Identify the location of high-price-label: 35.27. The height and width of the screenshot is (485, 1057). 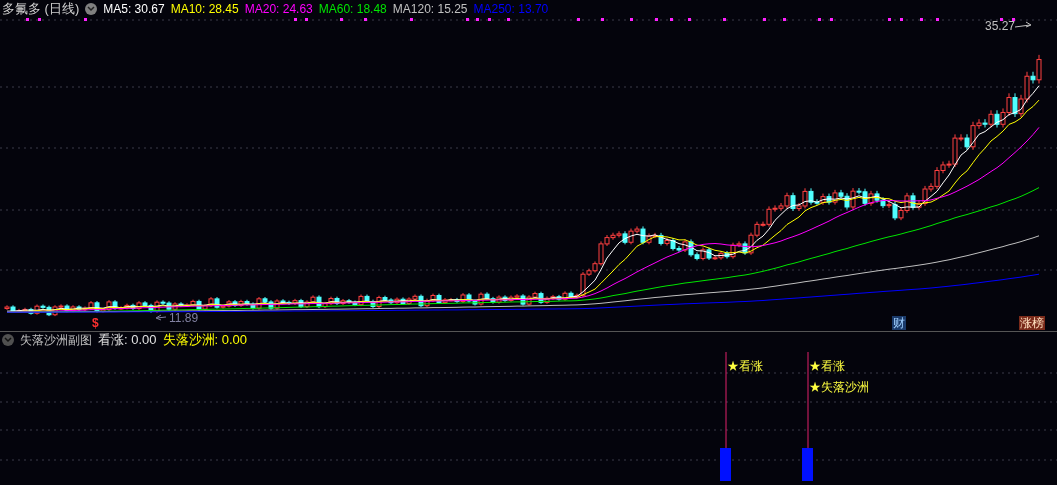
(1000, 26).